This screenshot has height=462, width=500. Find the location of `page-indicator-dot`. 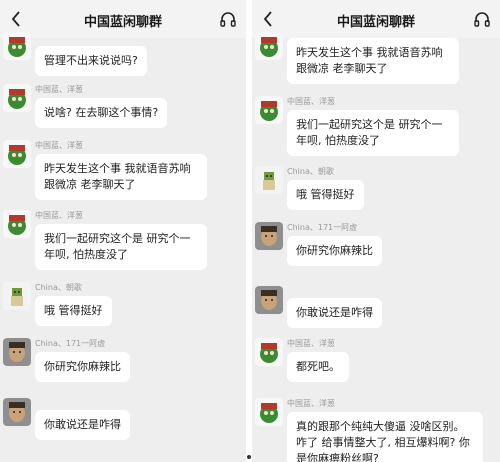

page-indicator-dot is located at coordinates (249, 457).